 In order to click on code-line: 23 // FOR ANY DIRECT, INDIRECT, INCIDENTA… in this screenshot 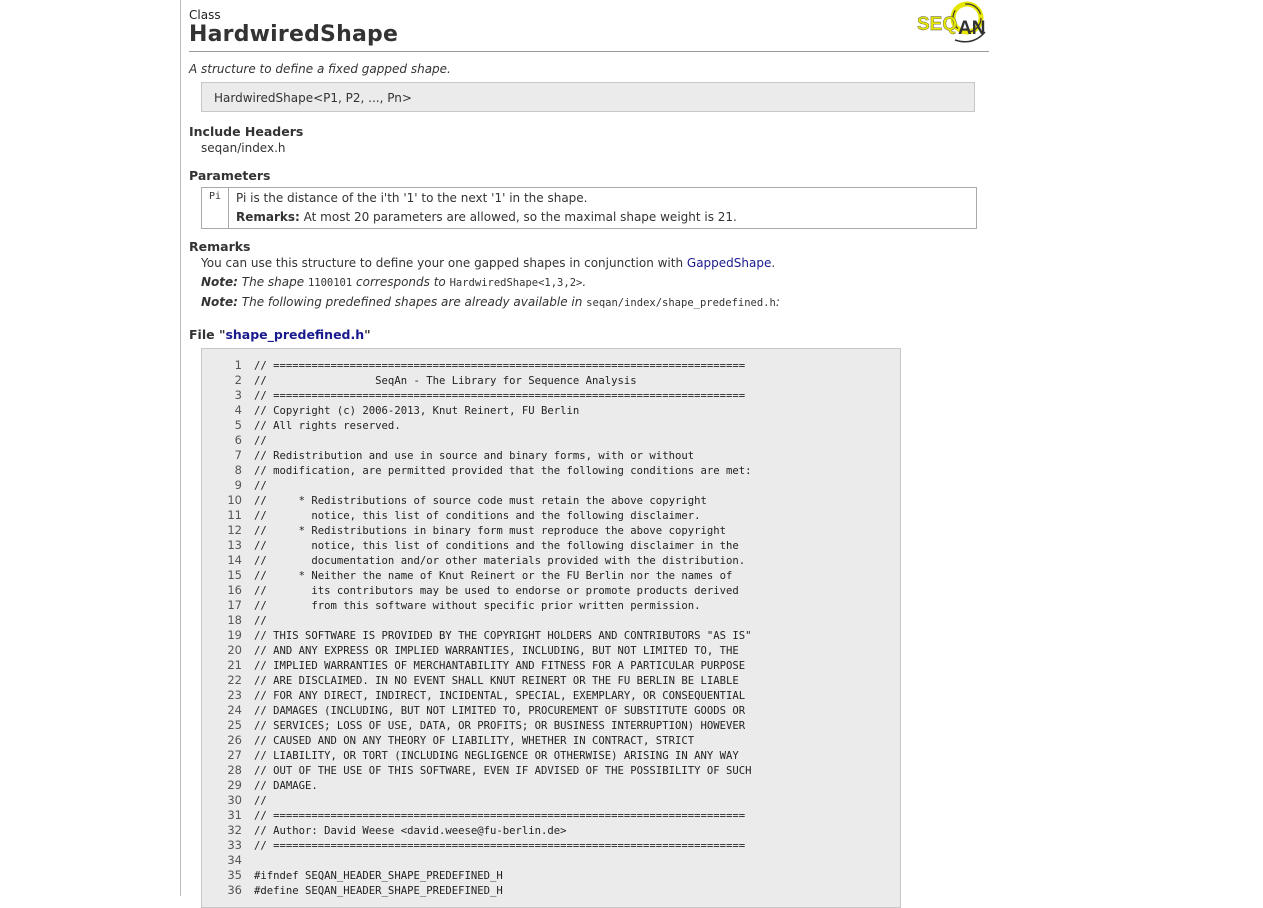, I will do `click(473, 695)`.